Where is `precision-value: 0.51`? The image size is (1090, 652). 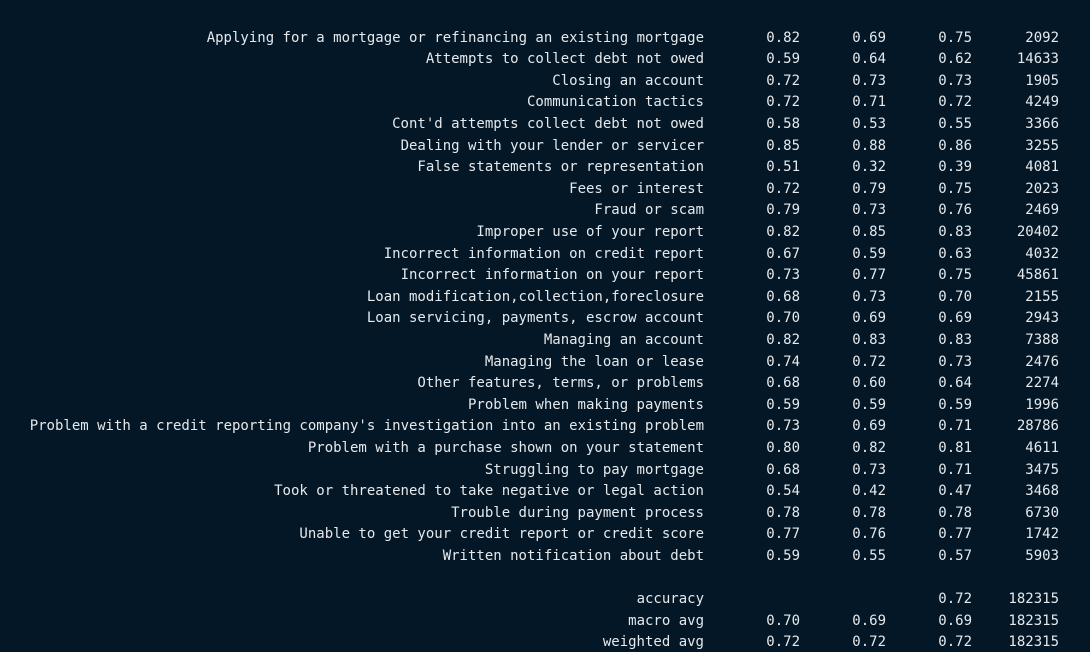 precision-value: 0.51 is located at coordinates (783, 167).